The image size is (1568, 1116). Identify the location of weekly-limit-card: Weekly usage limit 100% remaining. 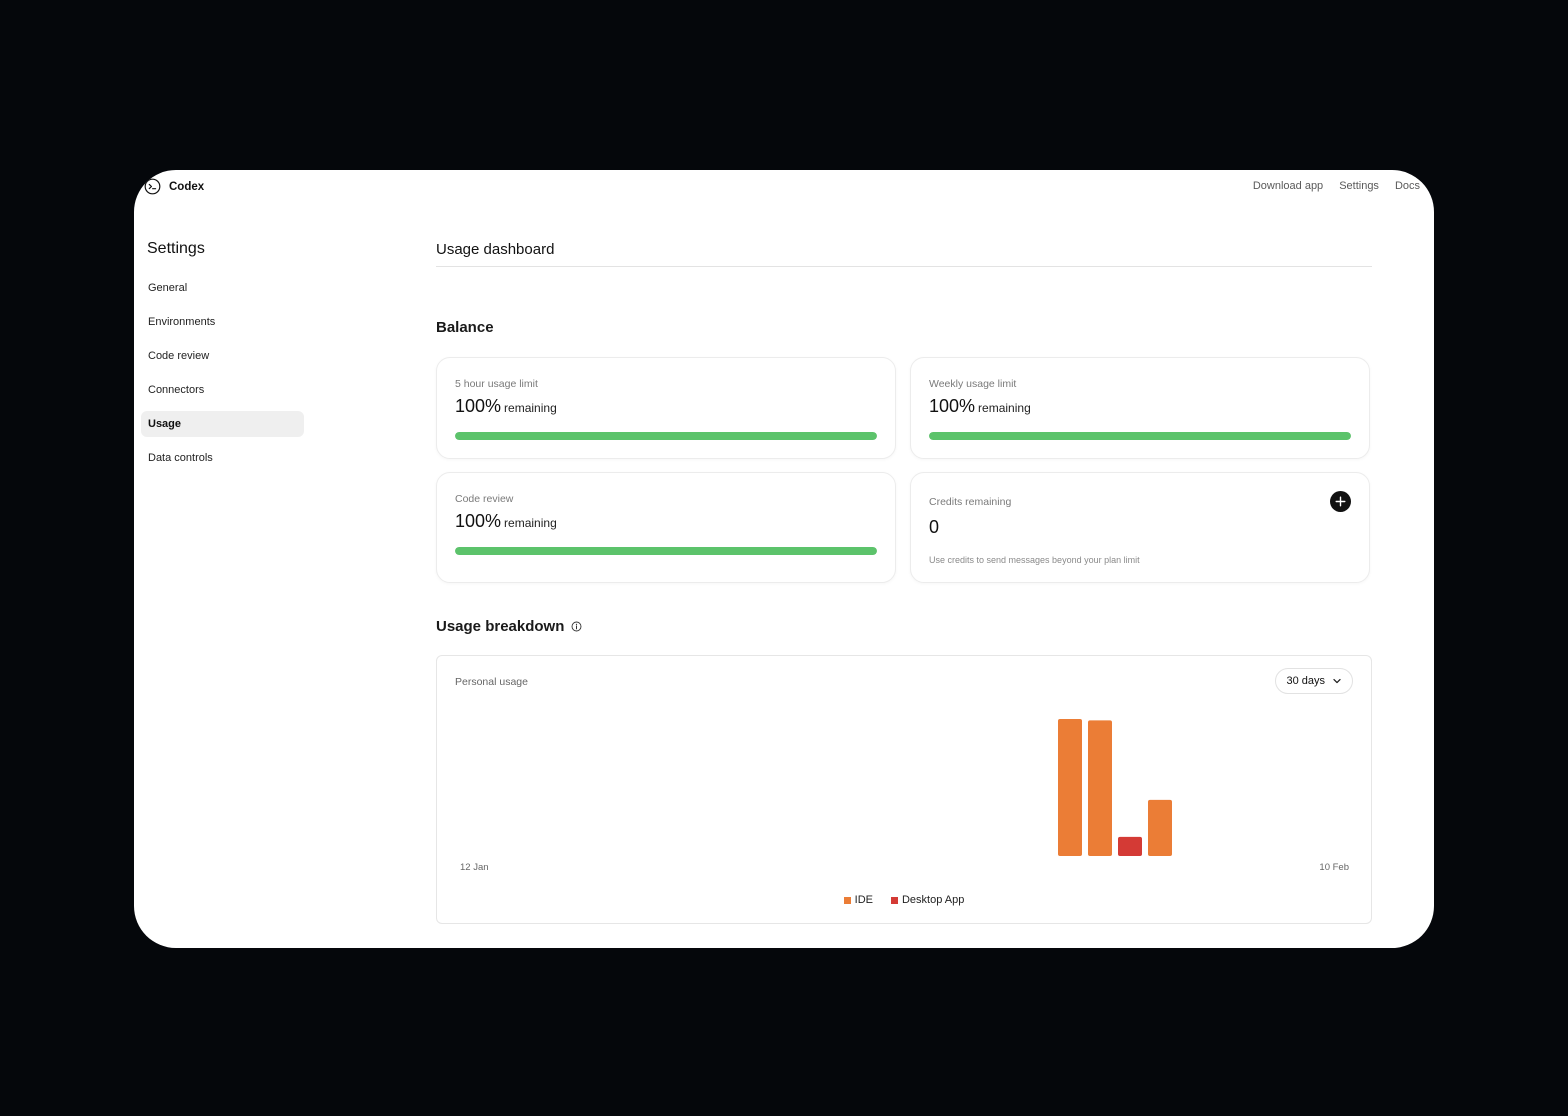
(1140, 408).